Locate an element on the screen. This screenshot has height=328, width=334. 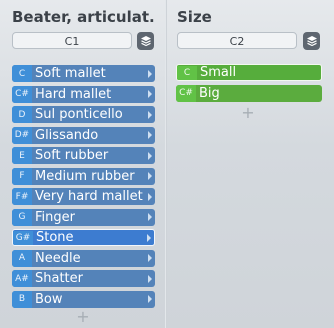
right-column-title: Size is located at coordinates (194, 17).